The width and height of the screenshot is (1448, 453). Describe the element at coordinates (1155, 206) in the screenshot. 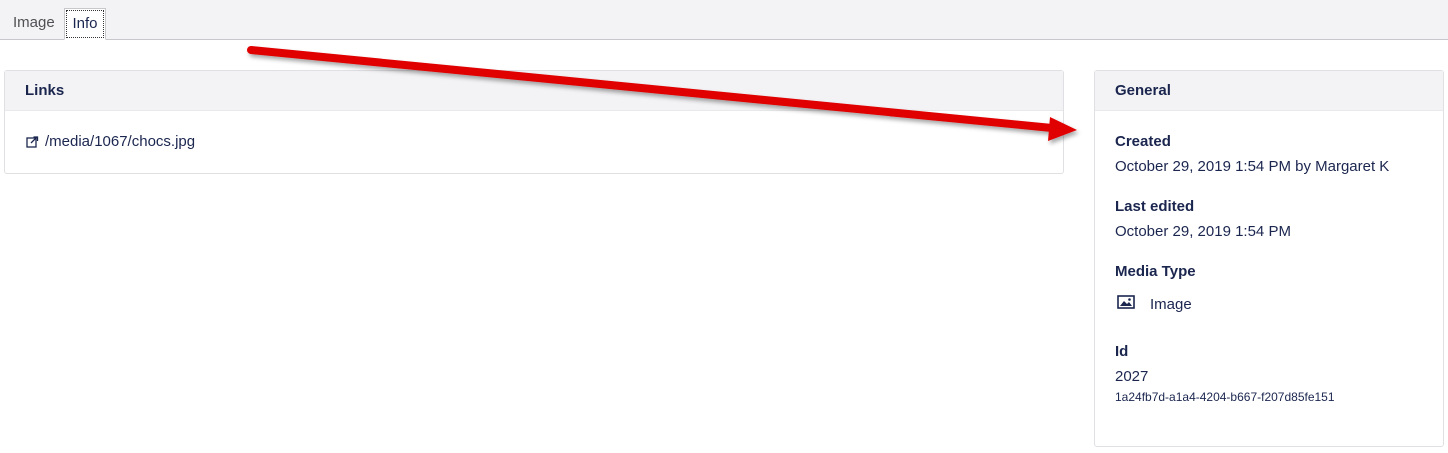

I see `last-edited-label: Last edited` at that location.